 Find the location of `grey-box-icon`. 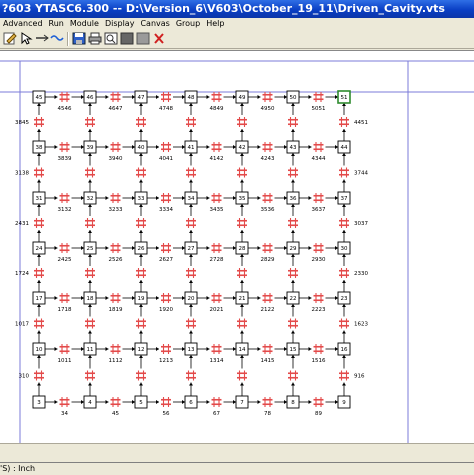

grey-box-icon is located at coordinates (143, 38).